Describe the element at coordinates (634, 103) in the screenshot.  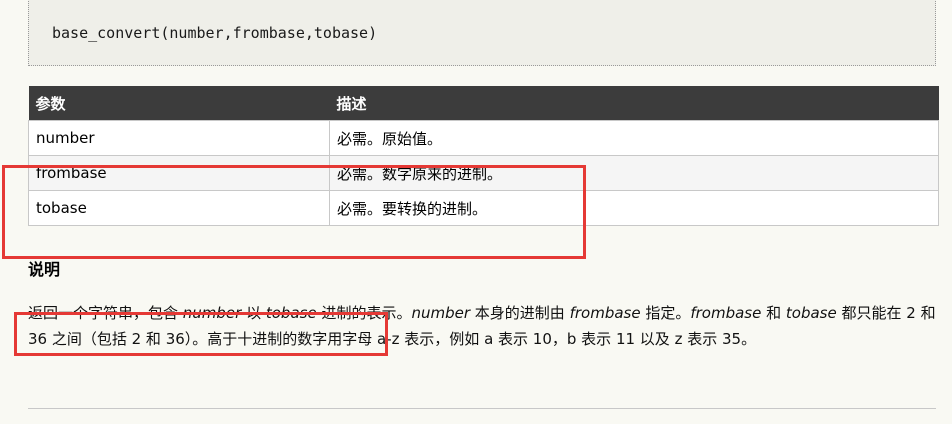
I see `header-description: 描述` at that location.